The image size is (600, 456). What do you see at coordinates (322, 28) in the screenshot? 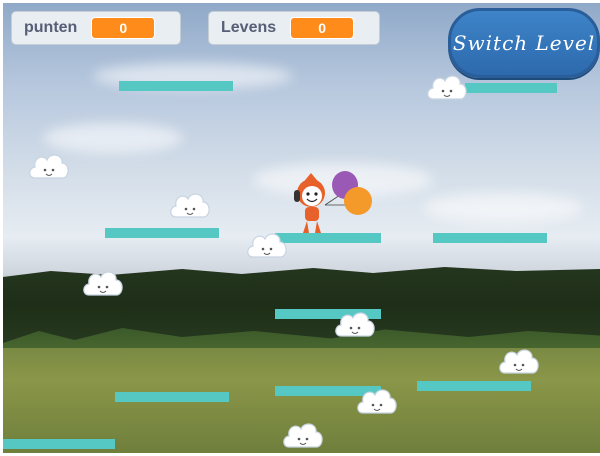
I see `lives-value: 0` at bounding box center [322, 28].